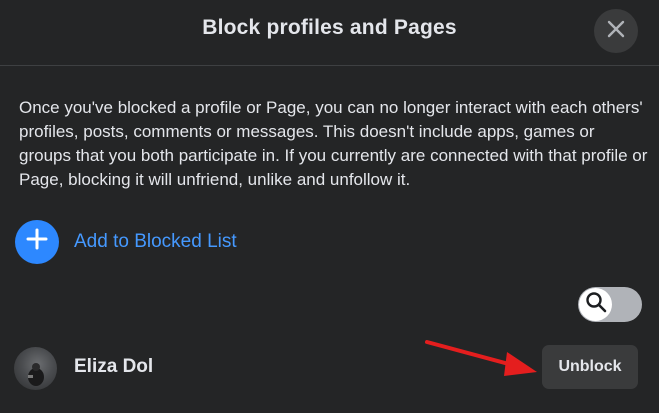  What do you see at coordinates (329, 27) in the screenshot?
I see `dialog-title: Block profiles and Pages` at bounding box center [329, 27].